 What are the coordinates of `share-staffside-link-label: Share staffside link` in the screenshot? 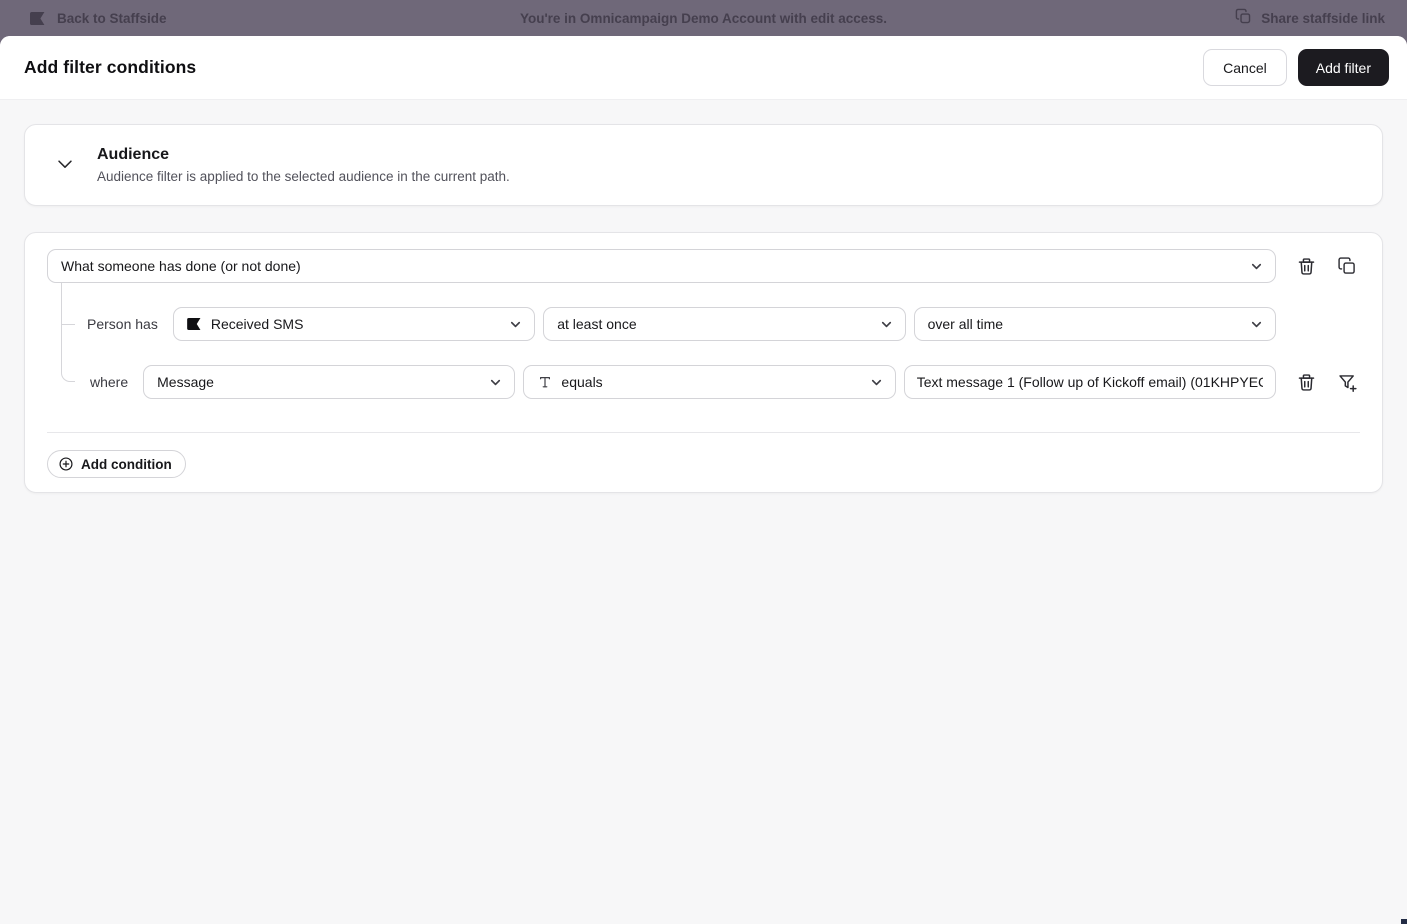 It's located at (1323, 18).